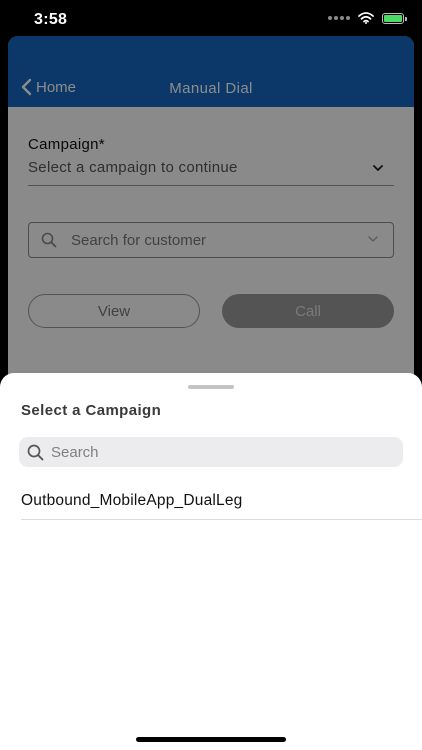  What do you see at coordinates (91, 410) in the screenshot?
I see `sheet-title: Select a Campaign` at bounding box center [91, 410].